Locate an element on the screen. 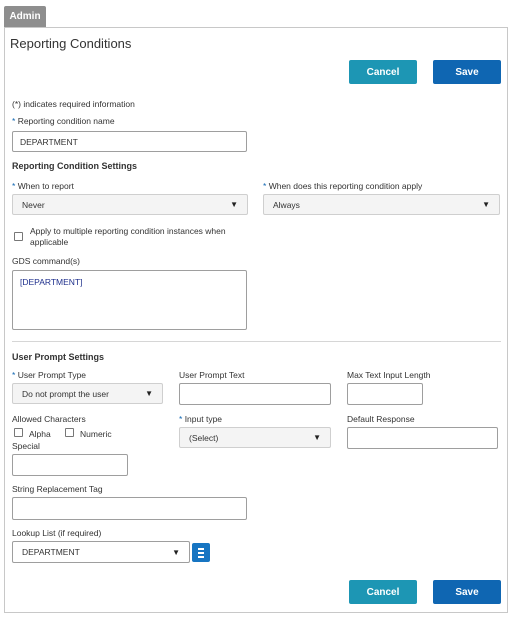 This screenshot has height=619, width=512. gds-label: GDS command(s) is located at coordinates (46, 261).